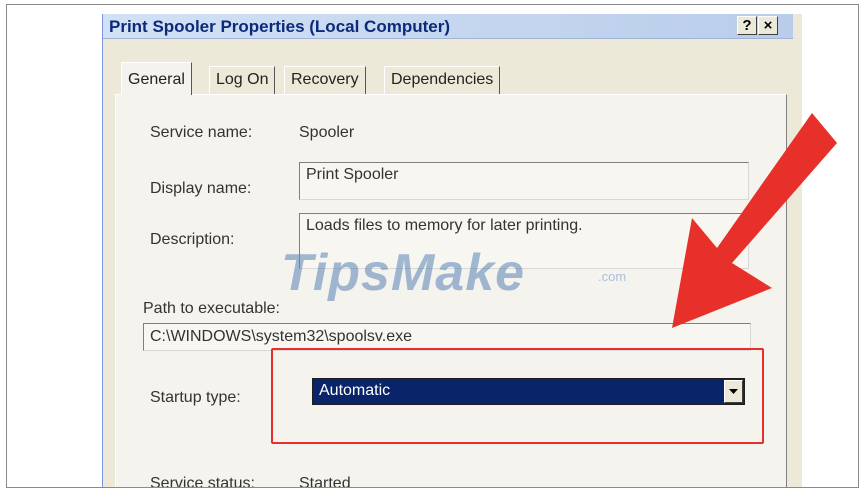 This screenshot has width=868, height=490. Describe the element at coordinates (195, 397) in the screenshot. I see `startup-type-label: Startup type:` at that location.